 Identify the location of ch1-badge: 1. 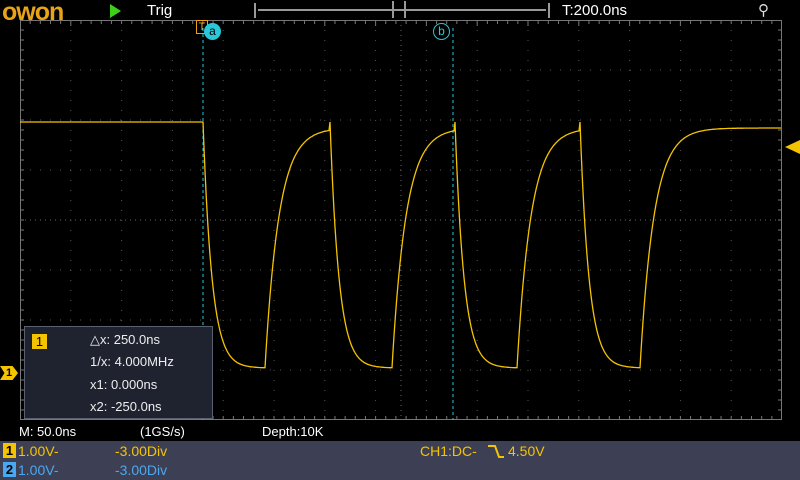
(9, 450).